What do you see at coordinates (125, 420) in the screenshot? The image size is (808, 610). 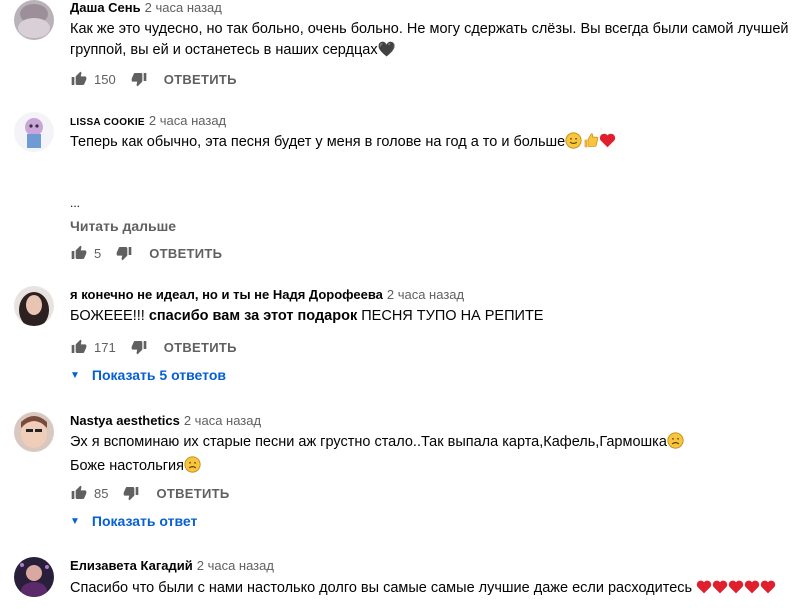 I see `comment-author: Nastya aesthetics` at bounding box center [125, 420].